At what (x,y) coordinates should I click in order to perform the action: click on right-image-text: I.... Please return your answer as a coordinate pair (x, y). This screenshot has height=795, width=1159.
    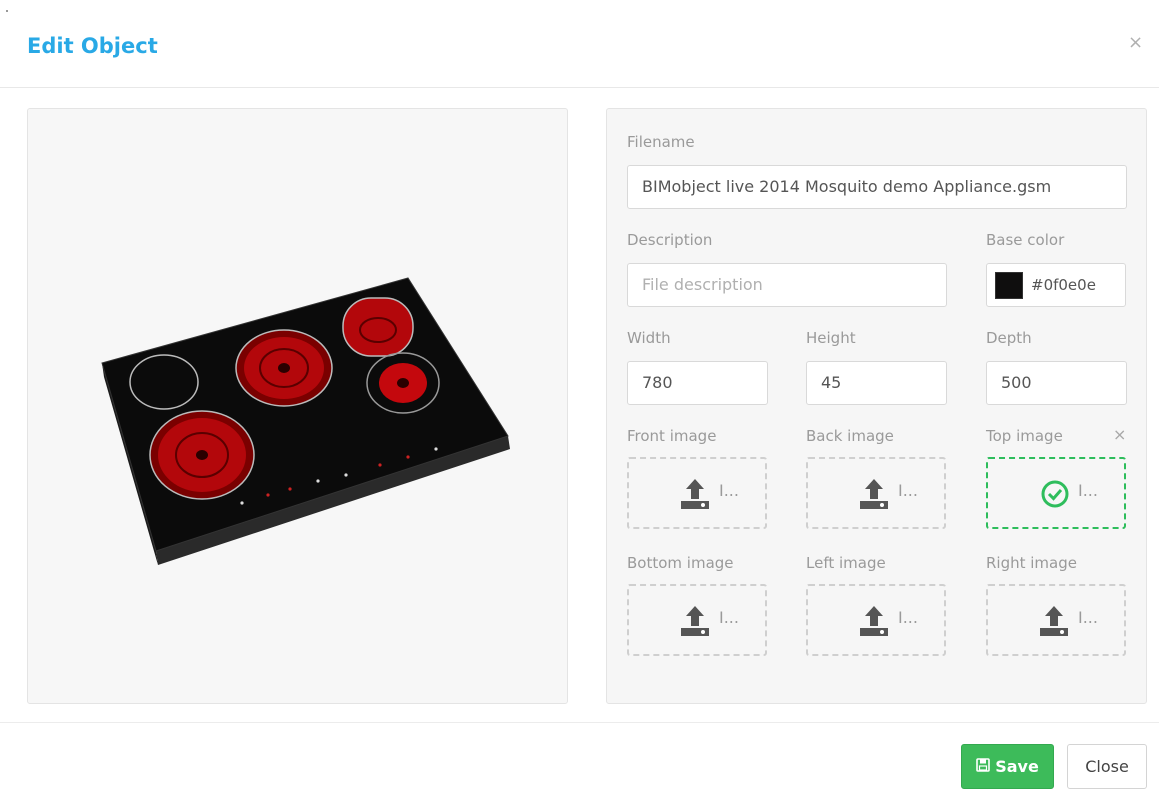
    Looking at the image, I should click on (1088, 617).